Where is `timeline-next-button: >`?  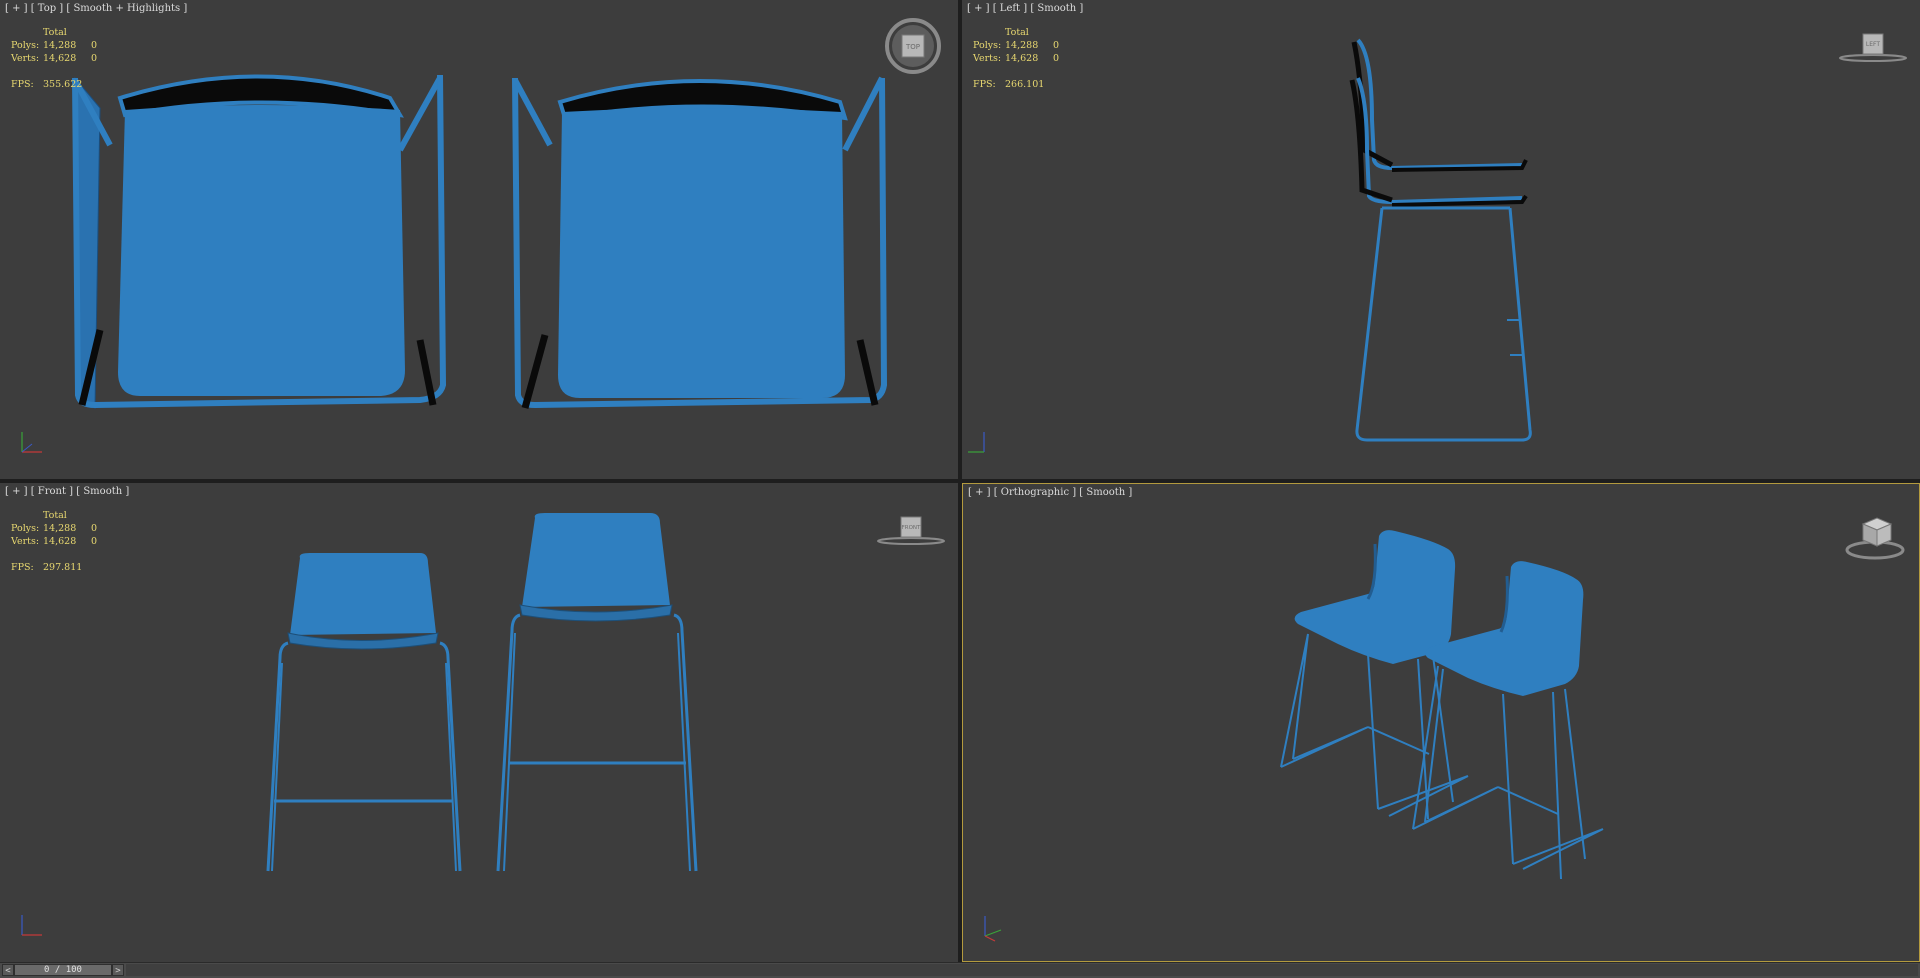 timeline-next-button: > is located at coordinates (118, 970).